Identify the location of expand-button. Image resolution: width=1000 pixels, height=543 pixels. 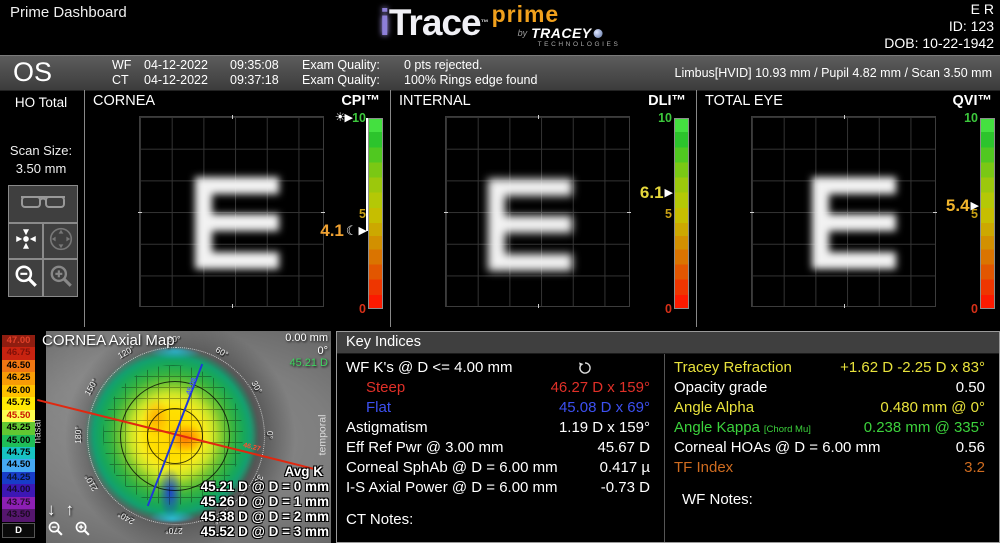
(60, 241).